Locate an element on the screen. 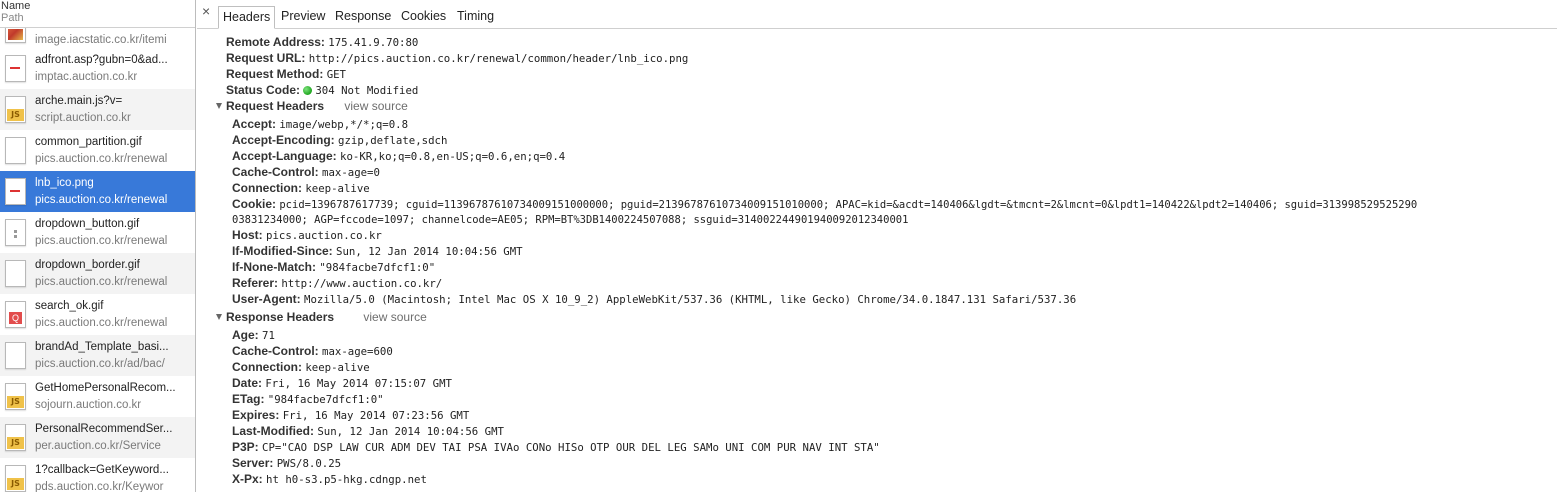  response-header-item: Age: 71 is located at coordinates (253, 335).